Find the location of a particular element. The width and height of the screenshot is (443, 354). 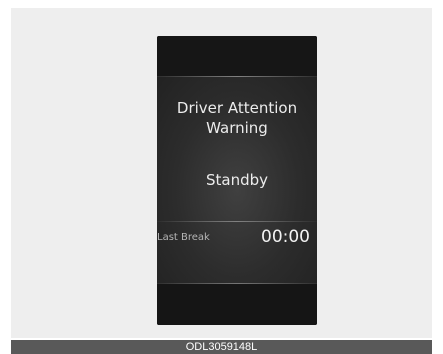

middle-divider is located at coordinates (237, 221).